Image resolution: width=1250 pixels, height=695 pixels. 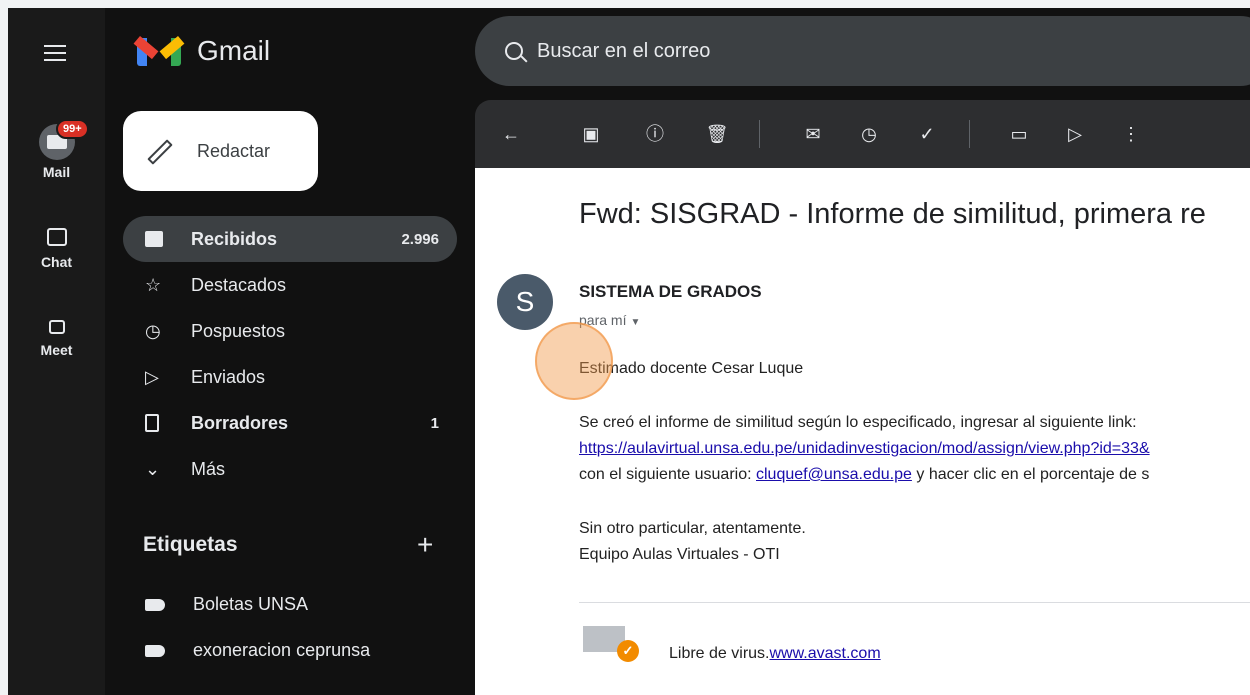 What do you see at coordinates (514, 51) in the screenshot?
I see `search-icon` at bounding box center [514, 51].